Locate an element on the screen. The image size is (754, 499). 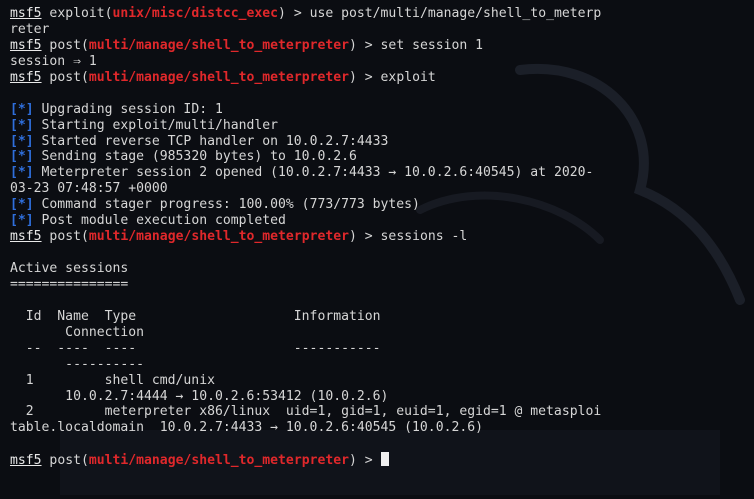
terminal-line: session ⇒ 1 is located at coordinates (382, 62).